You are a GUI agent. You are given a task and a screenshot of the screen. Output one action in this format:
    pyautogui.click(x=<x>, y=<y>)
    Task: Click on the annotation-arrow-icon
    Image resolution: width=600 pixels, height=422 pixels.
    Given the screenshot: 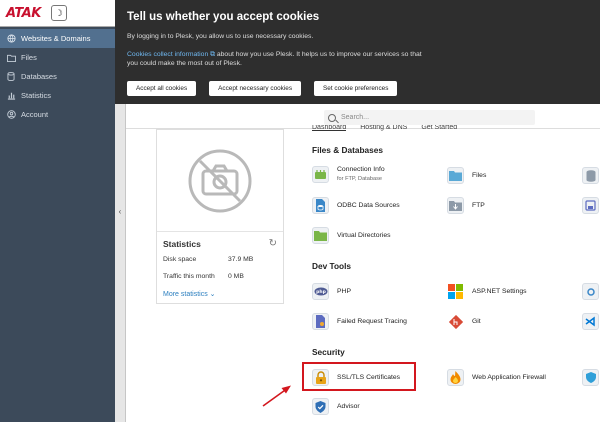 What is the action you would take?
    pyautogui.click(x=276, y=396)
    